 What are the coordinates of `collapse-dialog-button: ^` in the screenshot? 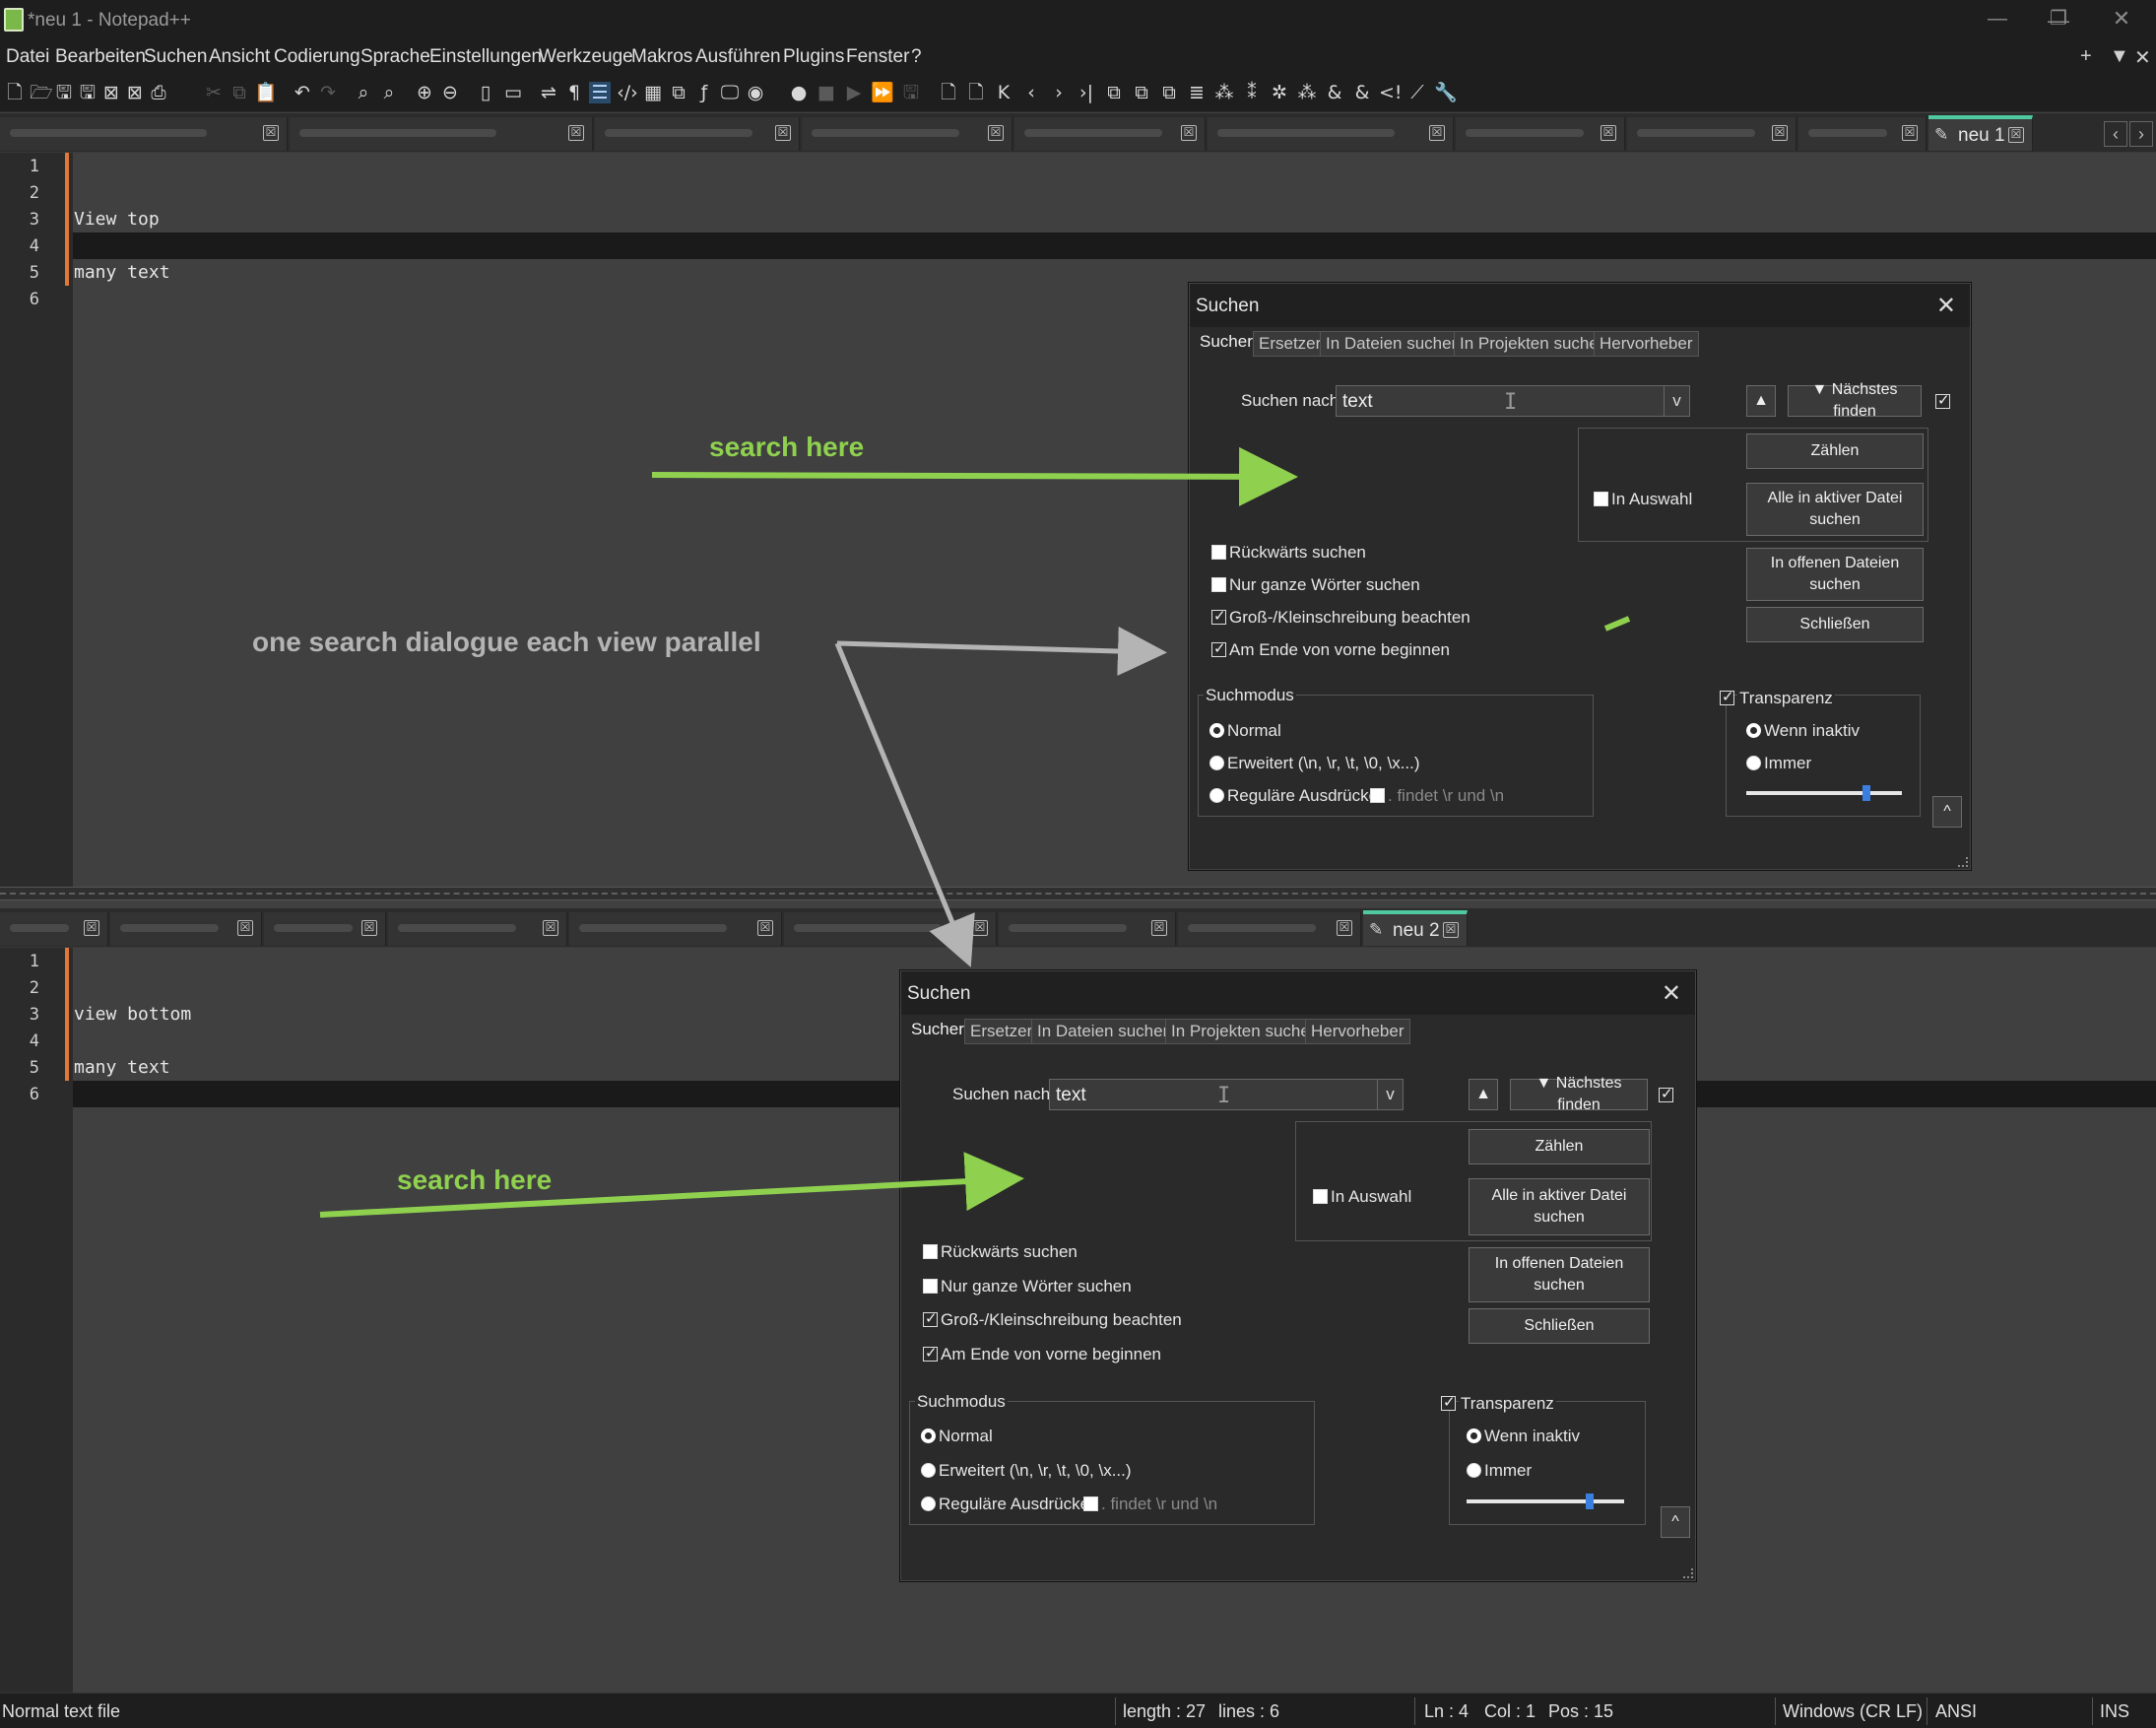 It's located at (1947, 812).